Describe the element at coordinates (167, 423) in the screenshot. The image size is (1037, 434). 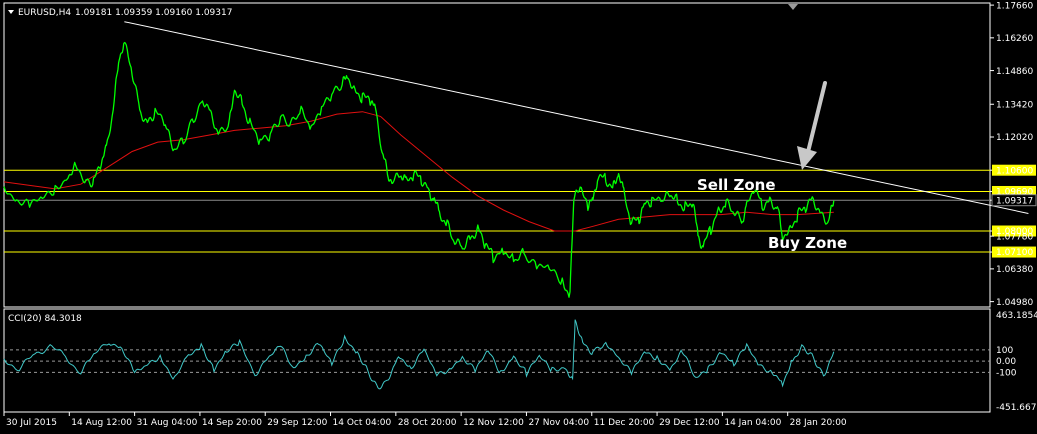
I see `time-tick-label-2: 31 Aug 04:00` at that location.